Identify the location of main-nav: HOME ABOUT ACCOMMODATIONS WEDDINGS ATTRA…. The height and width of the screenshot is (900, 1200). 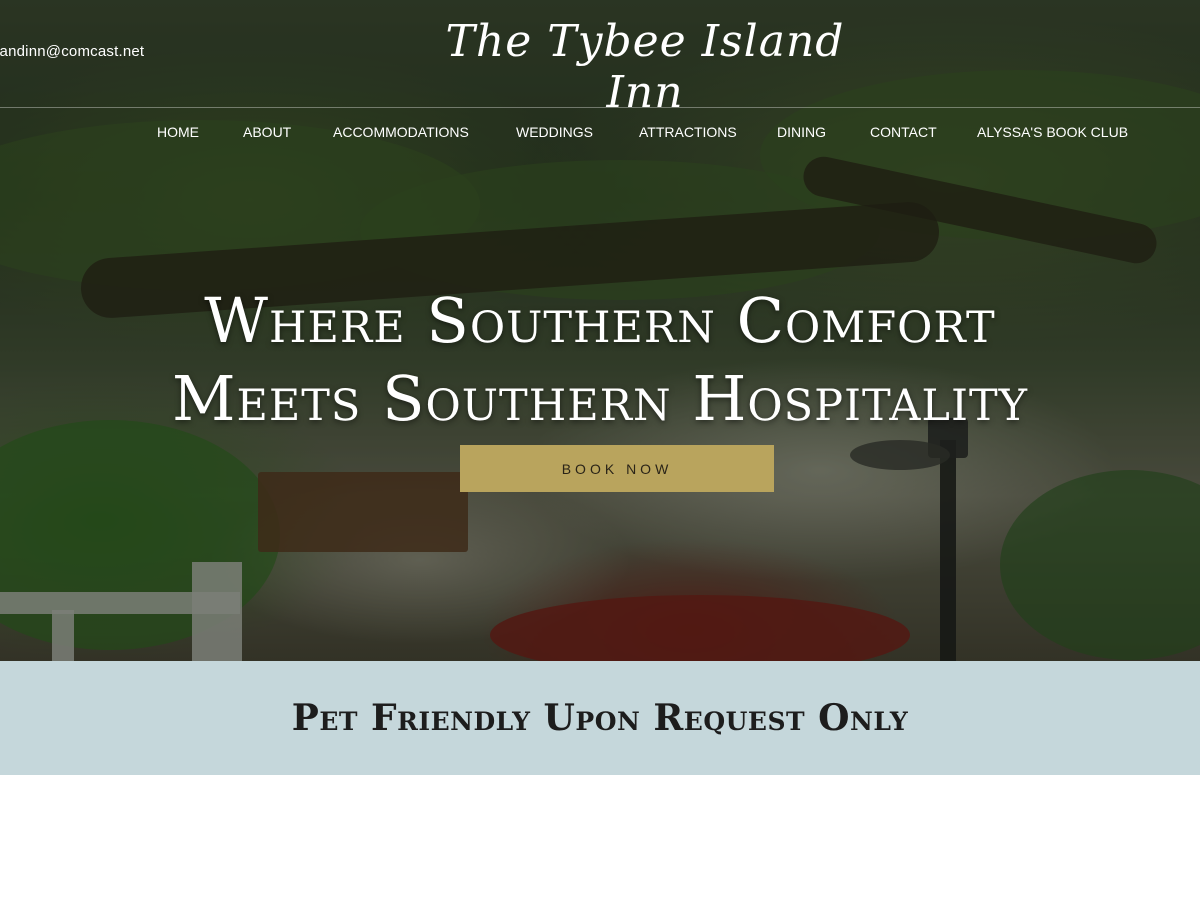
(600, 135).